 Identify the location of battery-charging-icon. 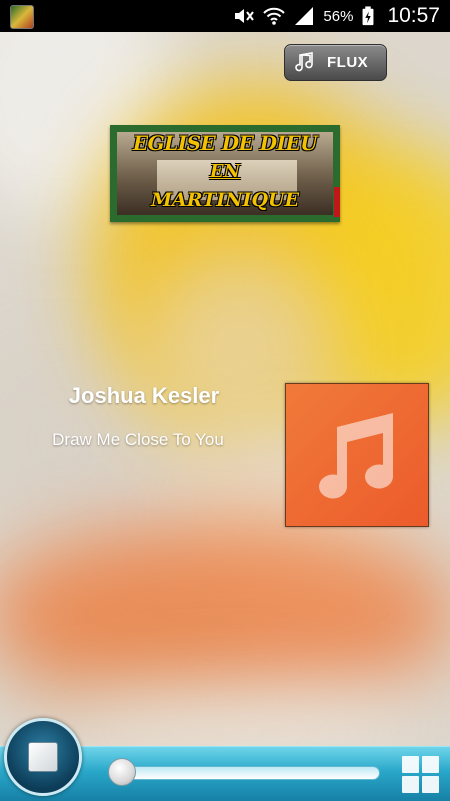
(368, 16).